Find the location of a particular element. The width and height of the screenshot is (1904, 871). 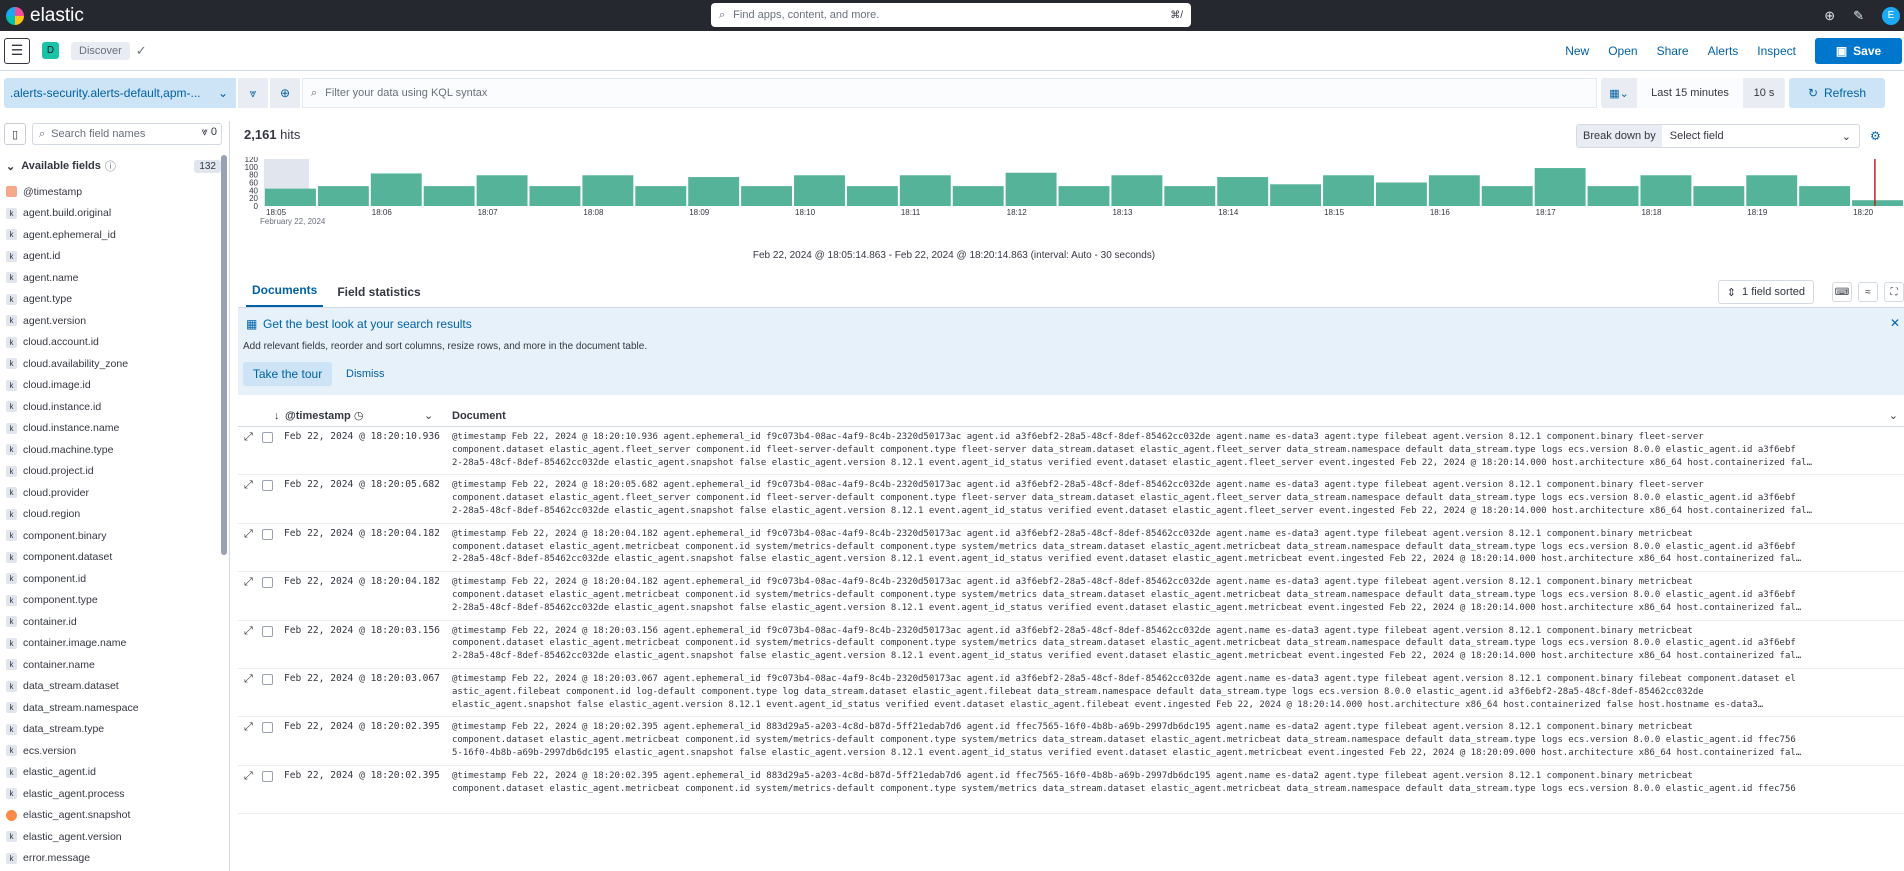

field-item: k elastic_agent.process is located at coordinates (114, 794).